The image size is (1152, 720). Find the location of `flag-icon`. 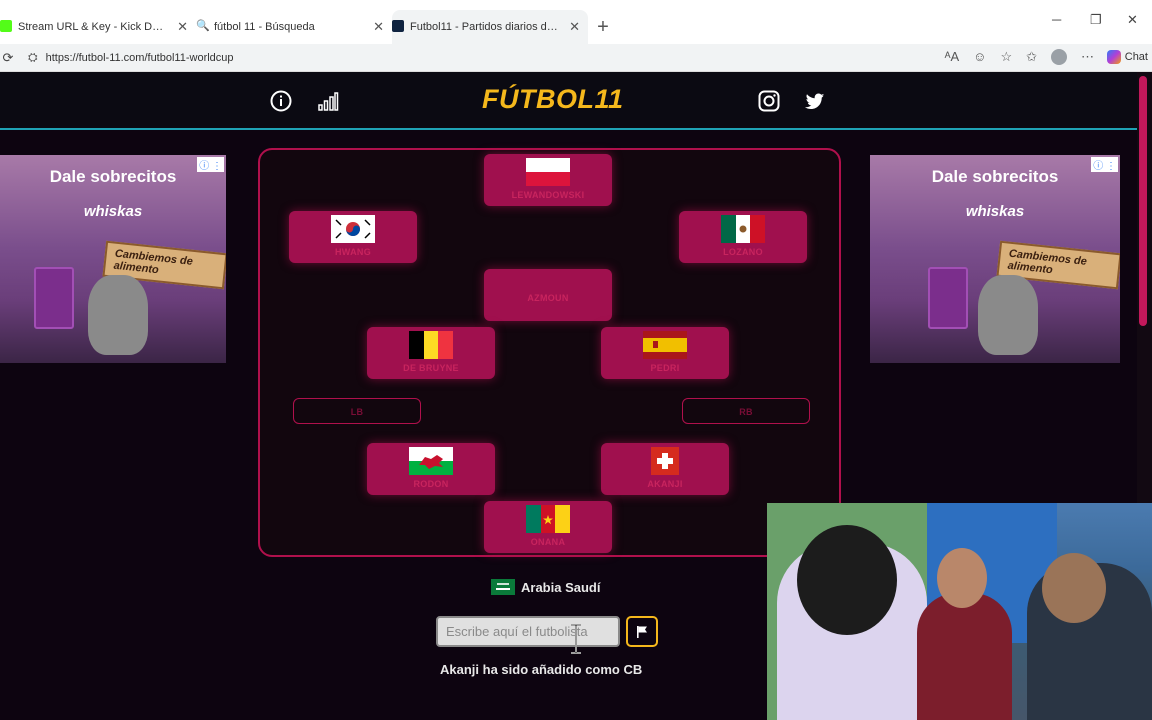

flag-icon is located at coordinates (642, 631).